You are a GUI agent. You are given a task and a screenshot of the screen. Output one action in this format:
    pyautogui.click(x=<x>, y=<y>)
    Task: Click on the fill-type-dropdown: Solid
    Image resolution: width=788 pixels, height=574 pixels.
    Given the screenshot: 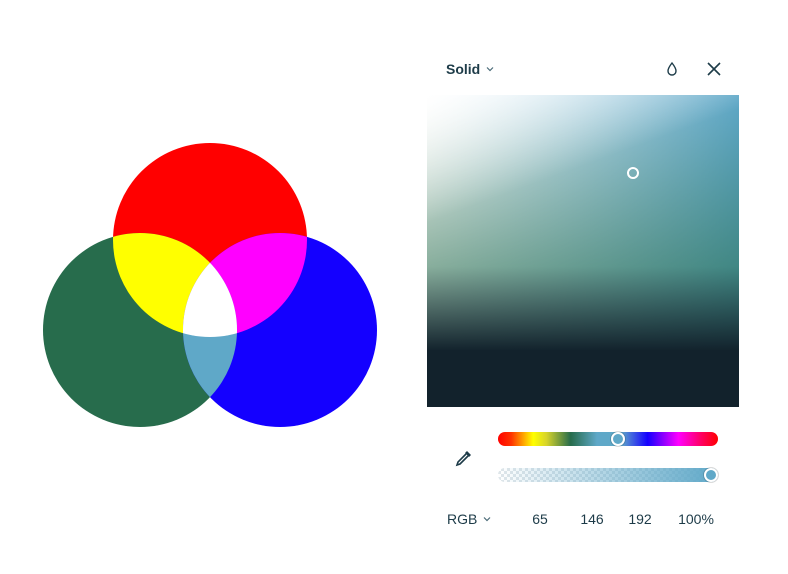 What is the action you would take?
    pyautogui.click(x=470, y=69)
    